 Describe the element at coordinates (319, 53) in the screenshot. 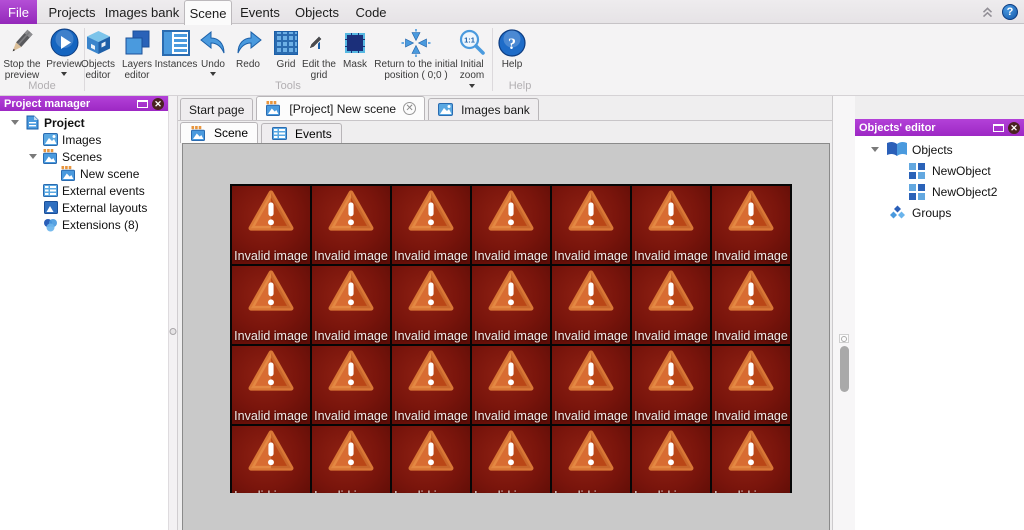

I see `edit-grid-button: Edit the grid` at that location.